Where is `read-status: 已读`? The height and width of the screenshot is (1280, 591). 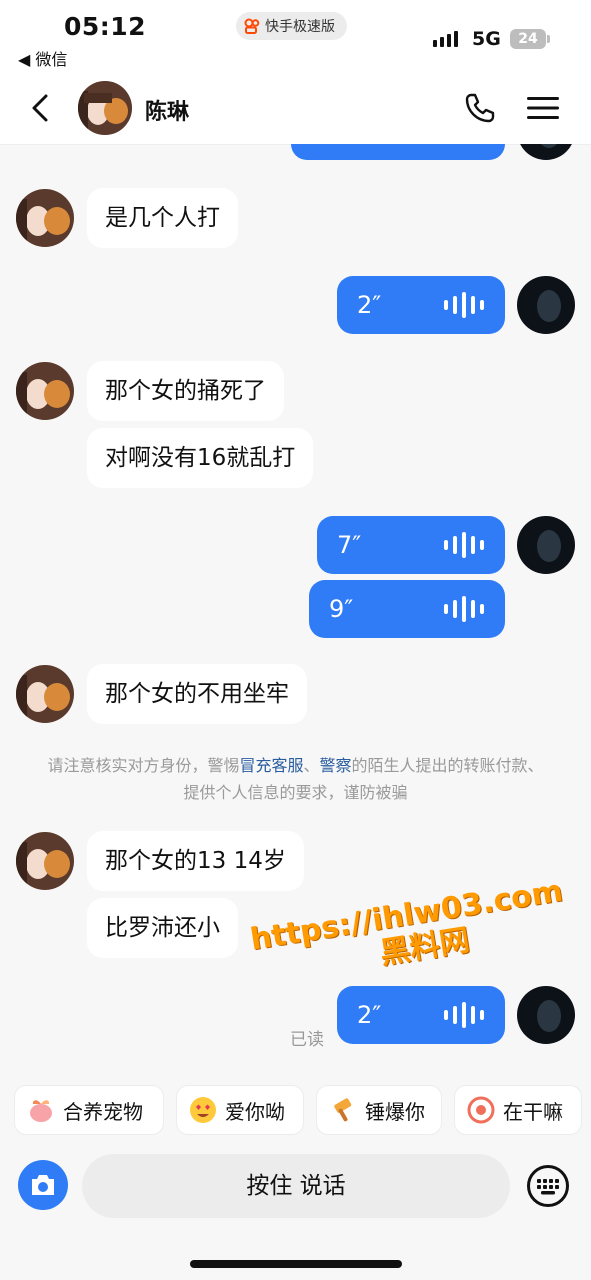 read-status: 已读 is located at coordinates (307, 1040).